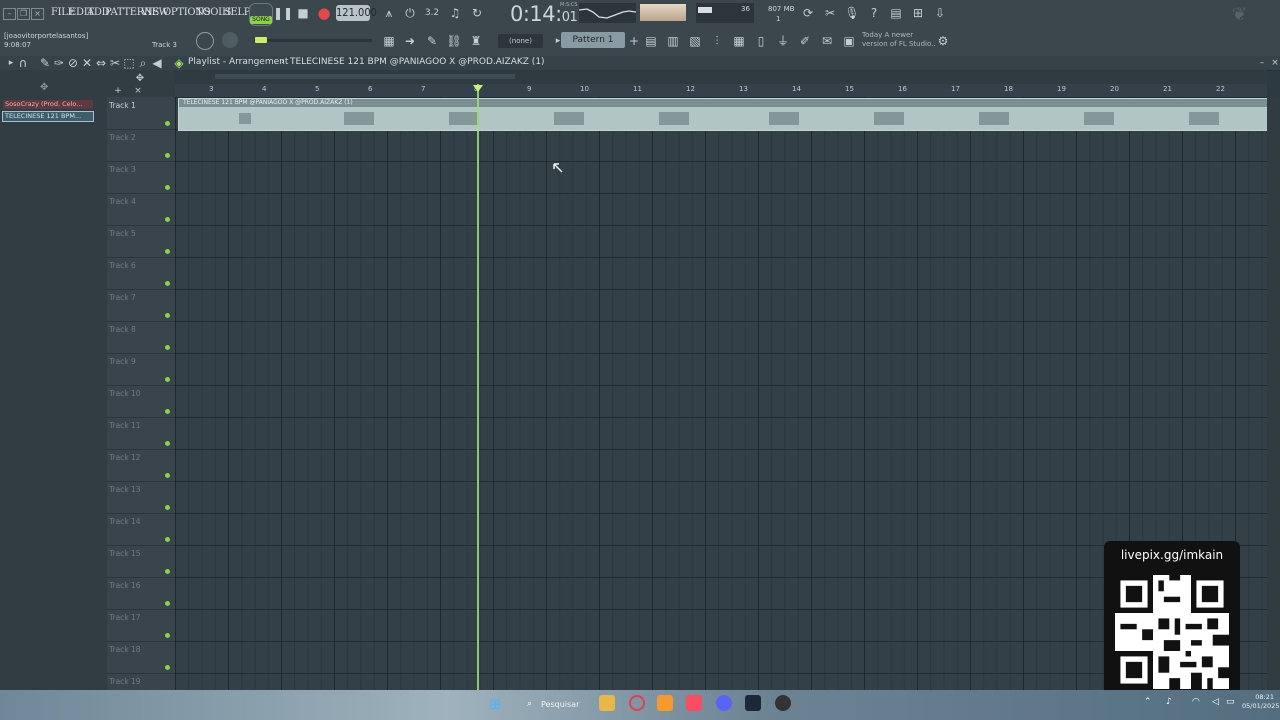 This screenshot has height=720, width=1280. Describe the element at coordinates (141, 337) in the screenshot. I see `track-header: Track 8` at that location.